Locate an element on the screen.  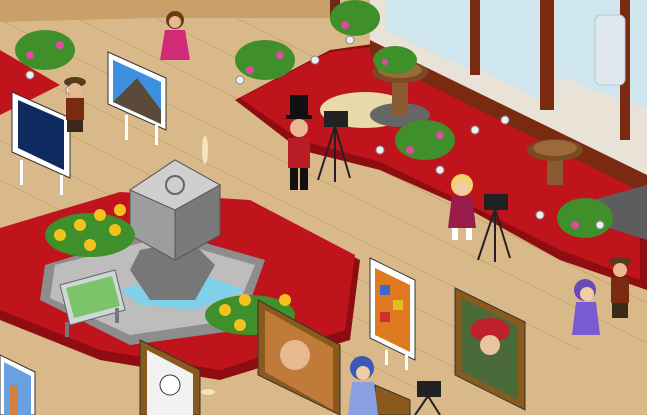
plant-top-center is located at coordinates (265, 60).